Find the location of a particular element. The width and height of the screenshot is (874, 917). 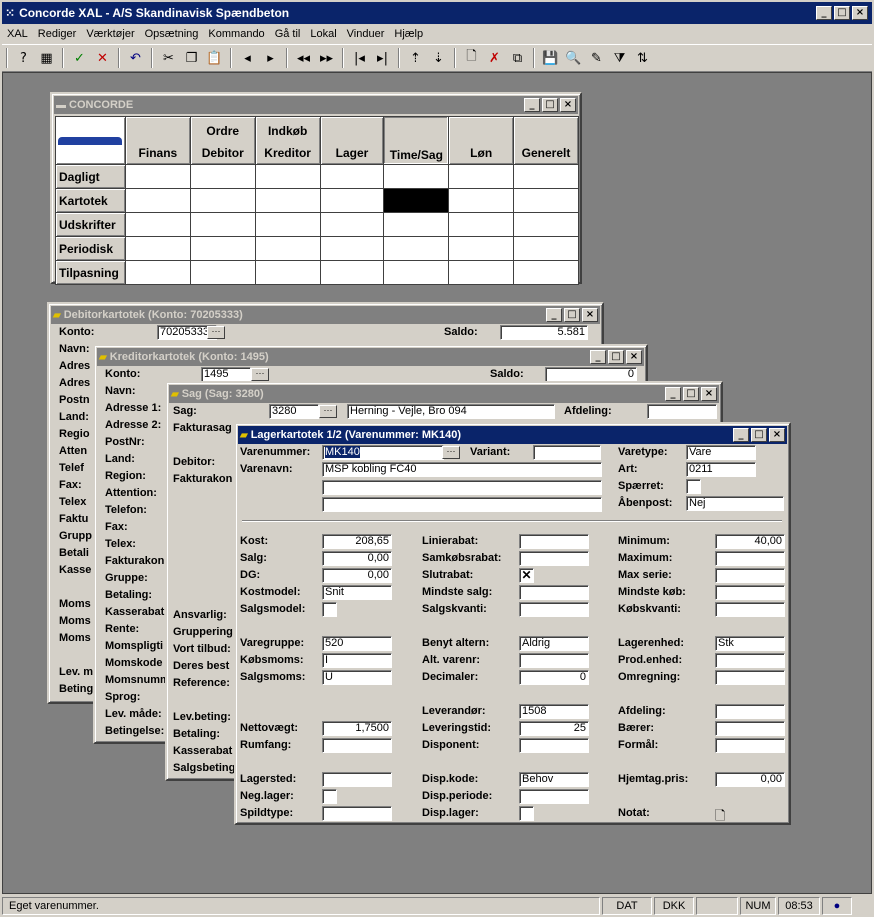

next-icon: ▸ is located at coordinates (270, 58).